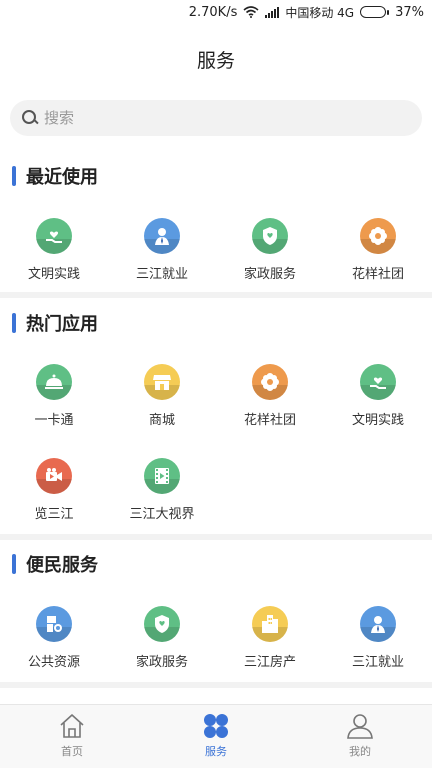 This screenshot has width=432, height=768. Describe the element at coordinates (213, 12) in the screenshot. I see `network-speed: 2.70K/s` at that location.